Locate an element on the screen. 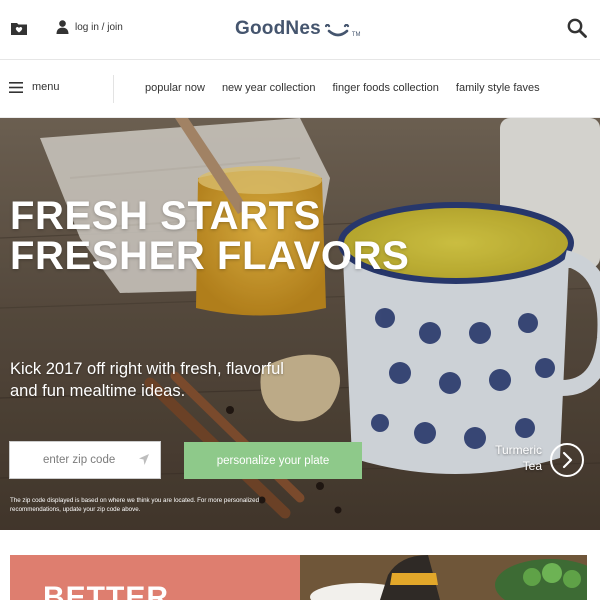  favorites-icon is located at coordinates (19, 28).